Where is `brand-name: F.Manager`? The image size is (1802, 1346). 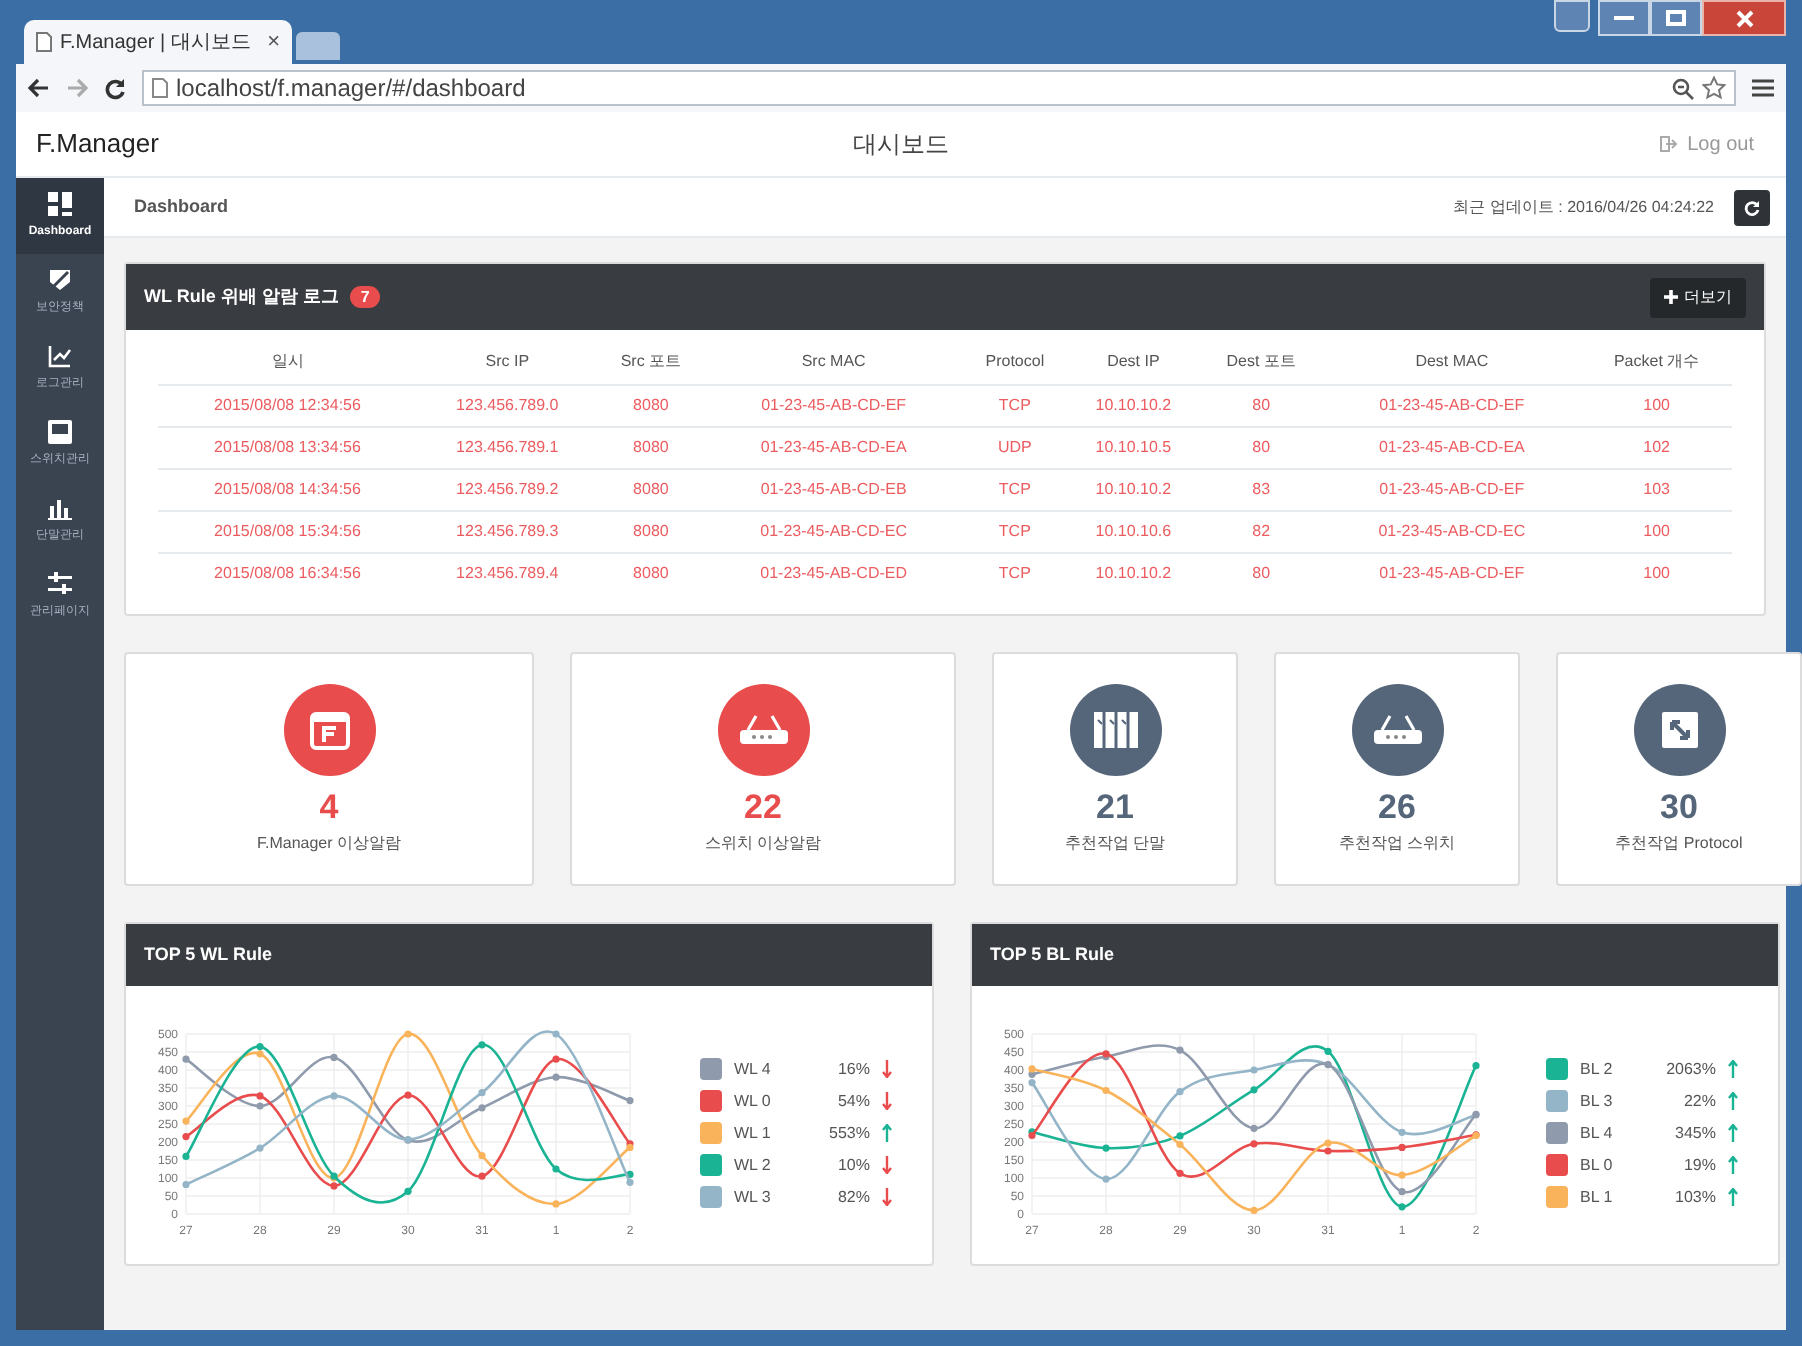
brand-name: F.Manager is located at coordinates (336, 144).